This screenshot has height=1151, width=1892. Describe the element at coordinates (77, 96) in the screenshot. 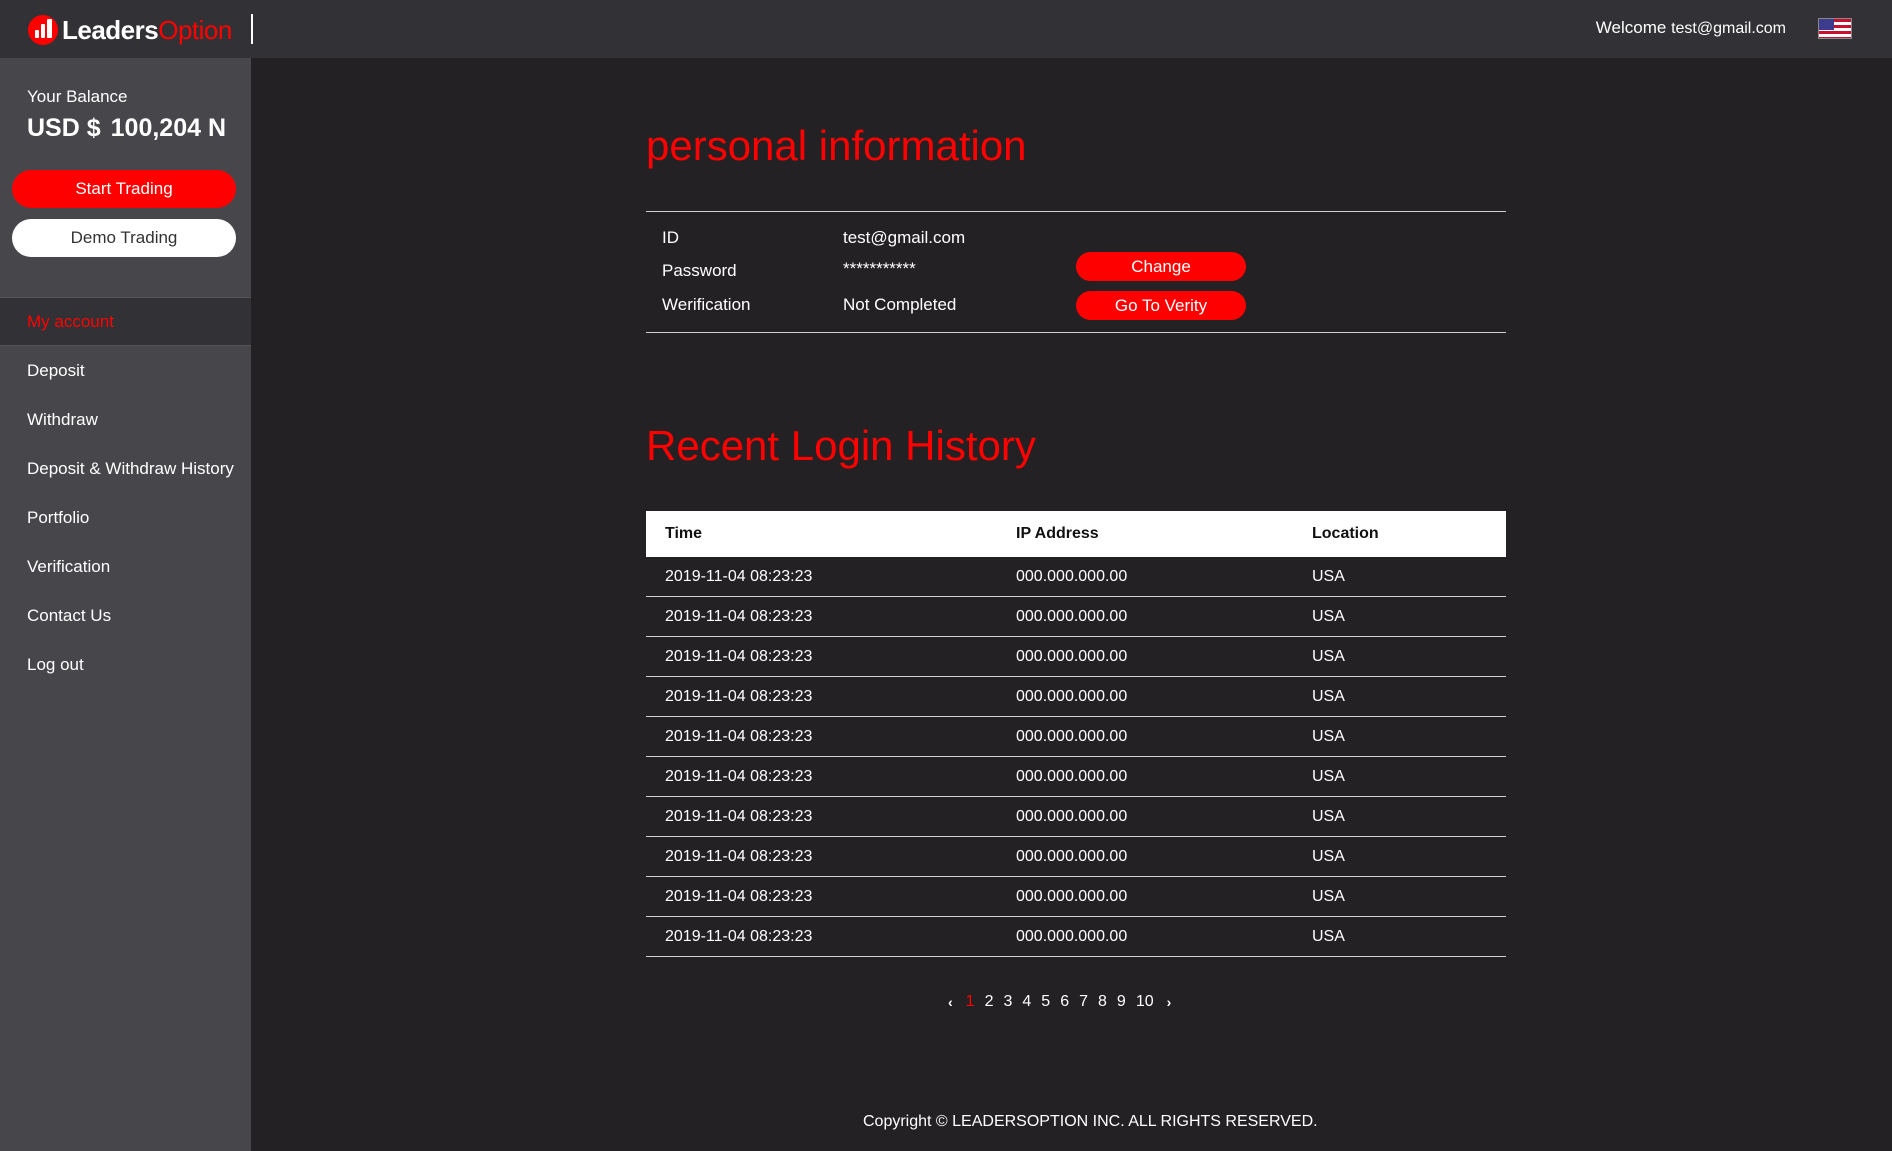

I see `balance-label: Your Balance` at that location.